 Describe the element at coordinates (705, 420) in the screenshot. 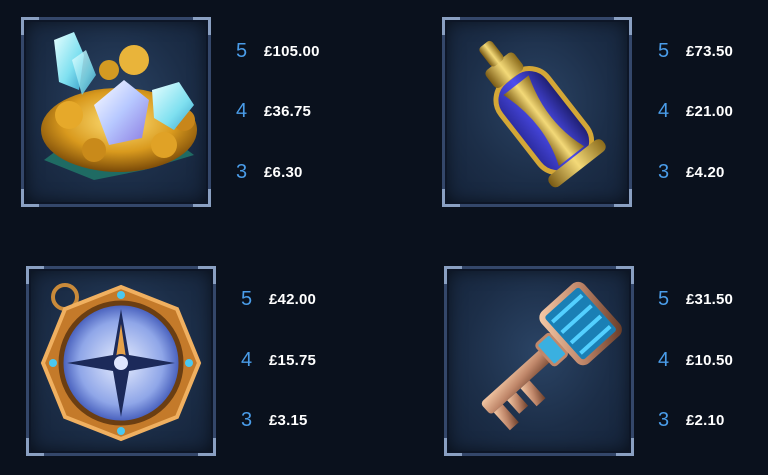

I see `payout-amount: £2.10` at that location.